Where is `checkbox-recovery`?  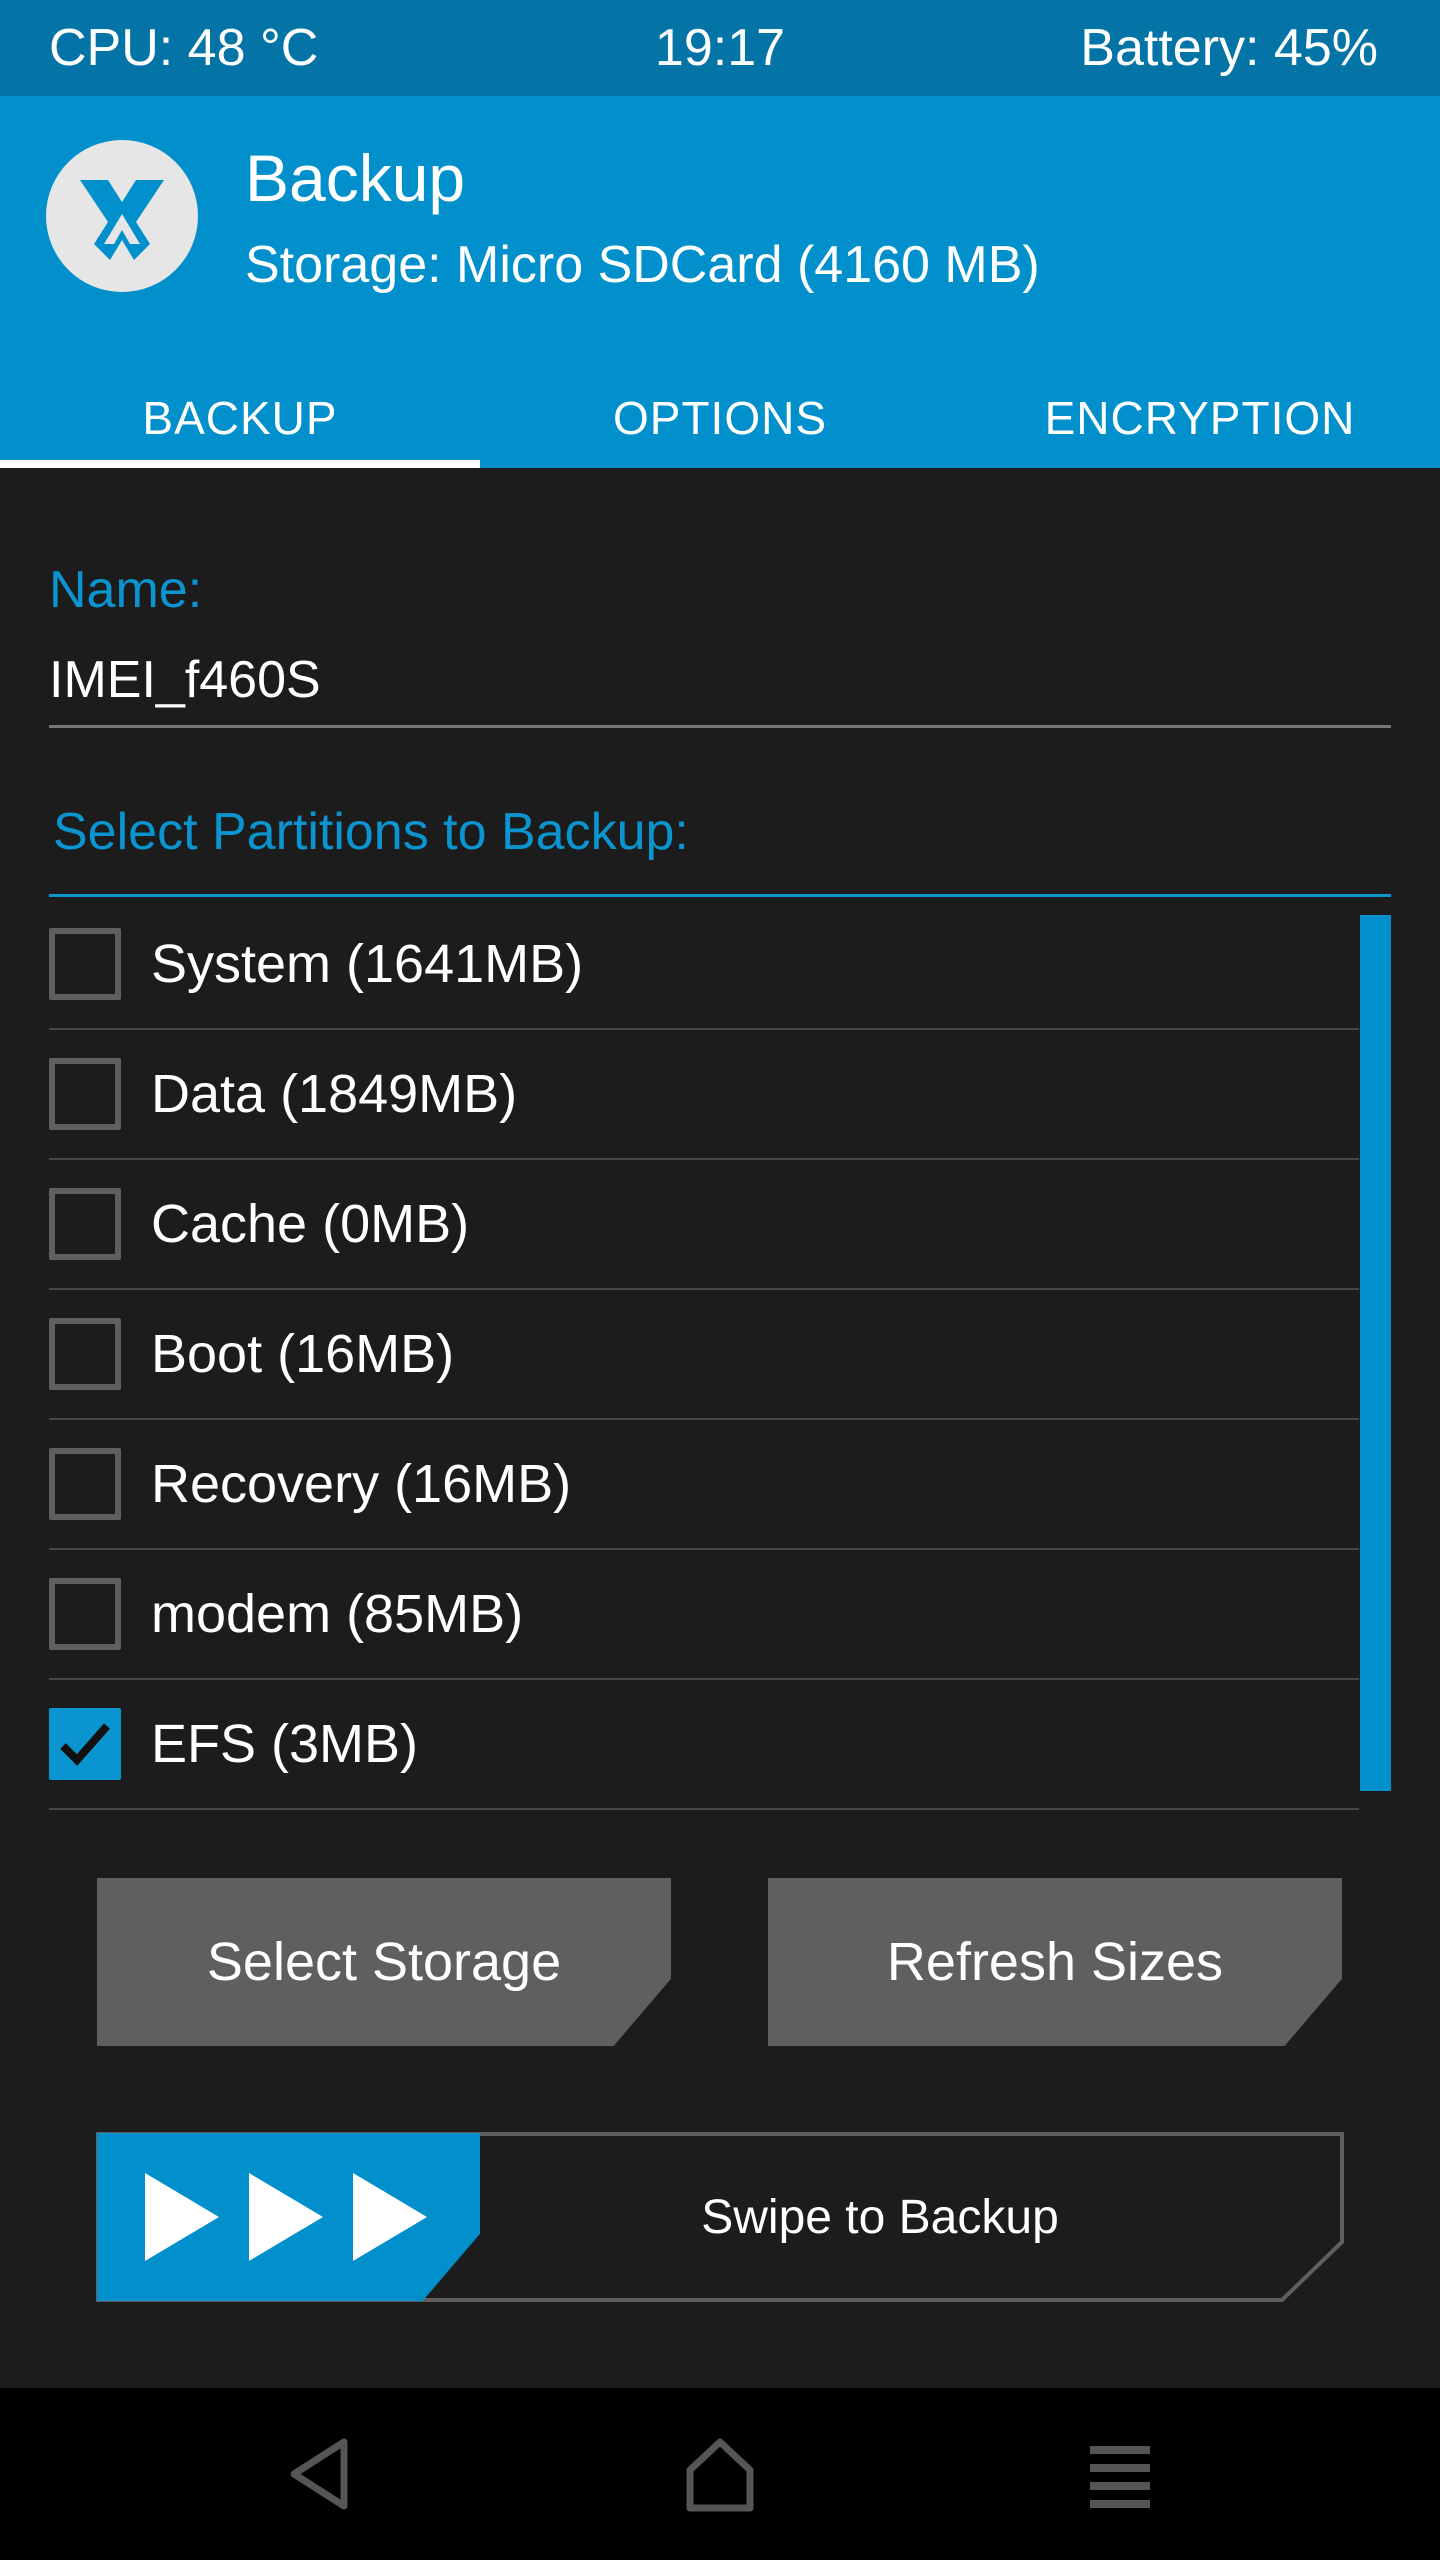 checkbox-recovery is located at coordinates (85, 1484).